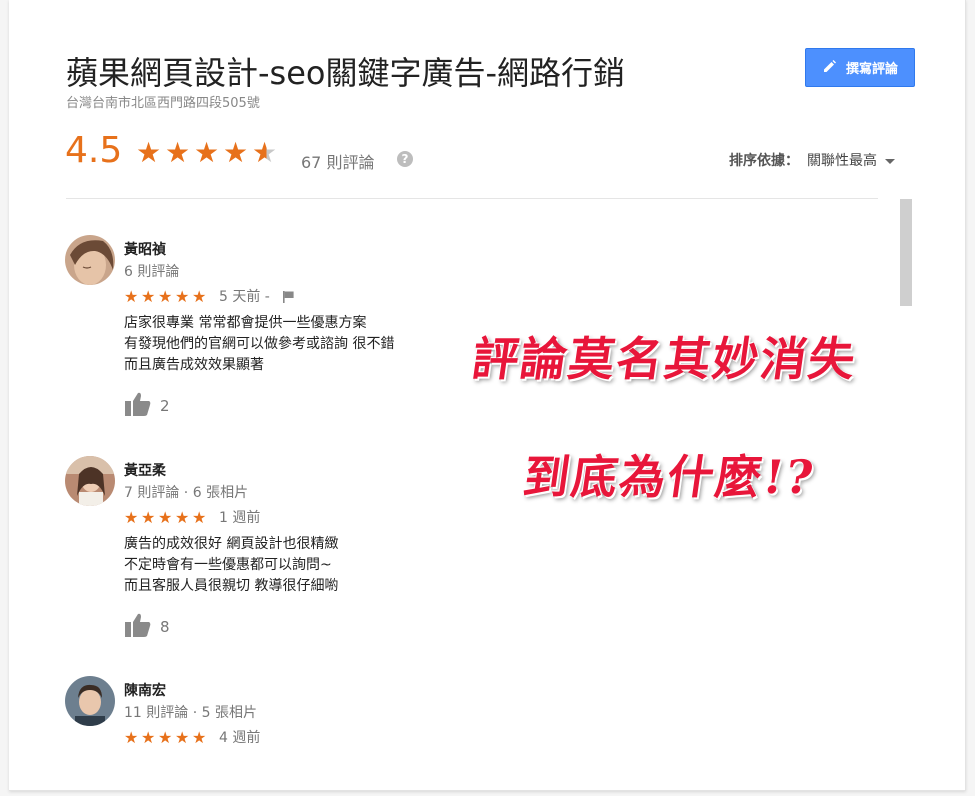 The height and width of the screenshot is (796, 975). I want to click on overlay-caption-line2: 到底為什麼!?, so click(669, 477).